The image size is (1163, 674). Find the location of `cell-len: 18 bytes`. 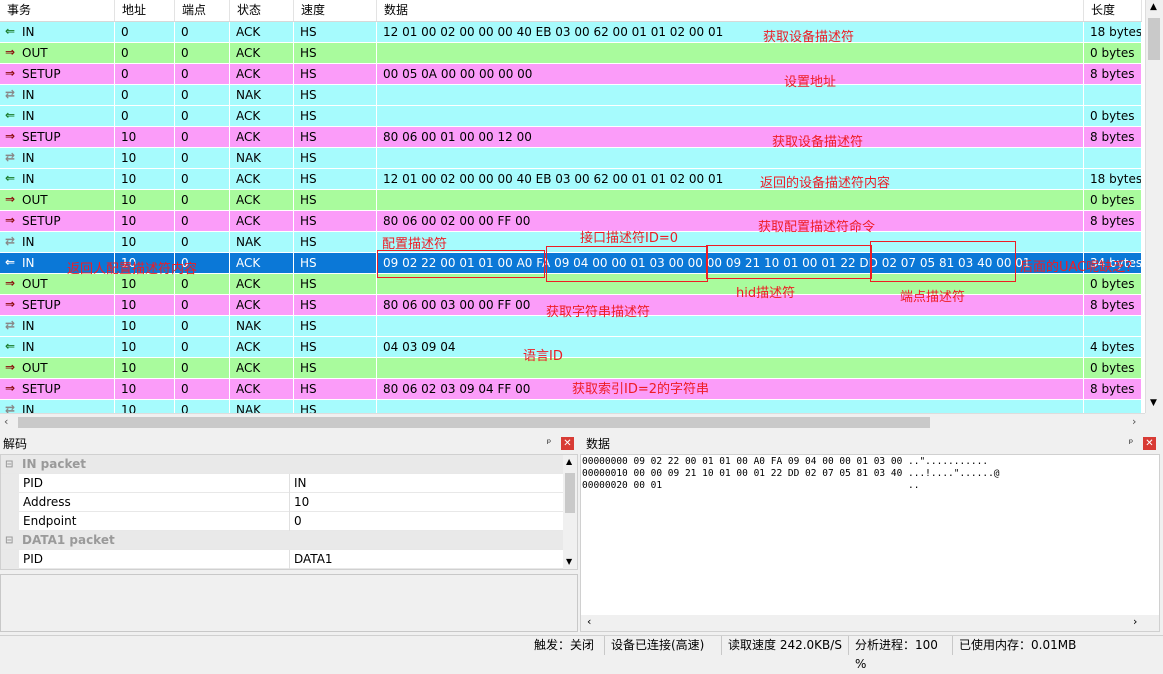

cell-len: 18 bytes is located at coordinates (1113, 32).